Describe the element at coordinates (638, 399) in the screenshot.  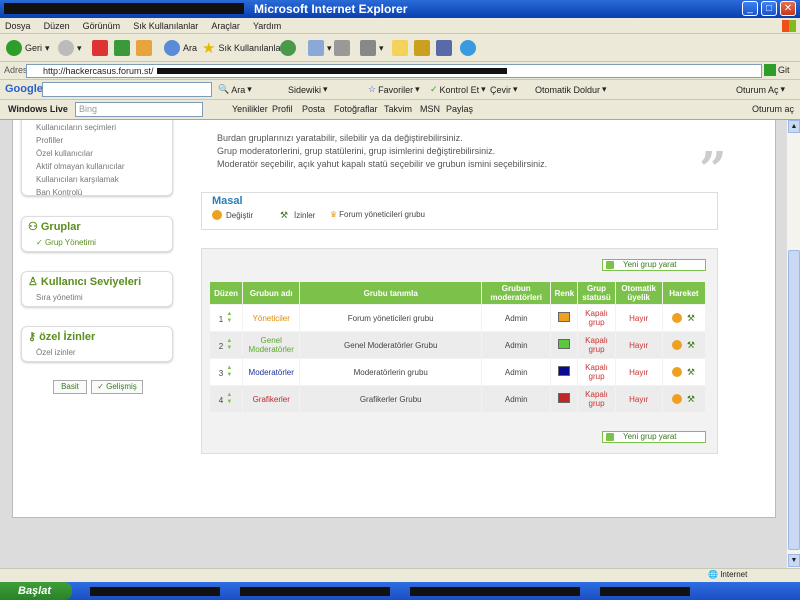
I see `row-auto-cell: Hayır` at that location.